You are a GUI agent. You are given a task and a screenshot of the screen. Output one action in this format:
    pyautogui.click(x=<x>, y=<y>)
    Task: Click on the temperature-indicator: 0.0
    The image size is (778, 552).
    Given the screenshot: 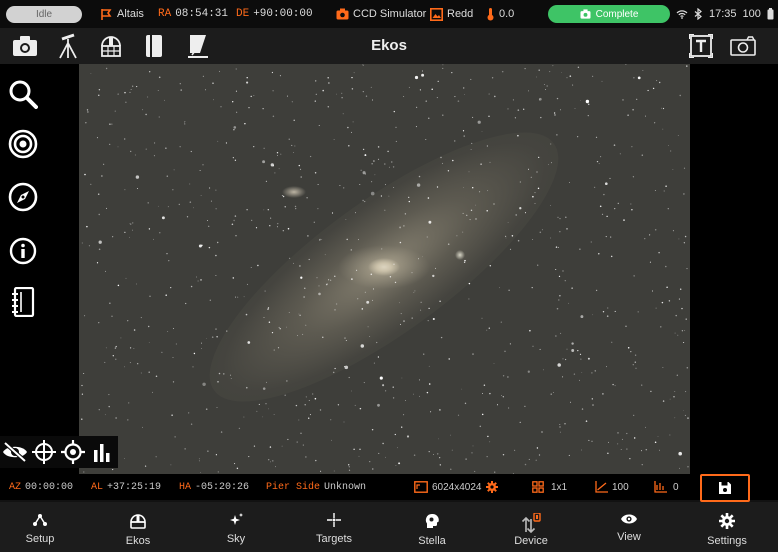 What is the action you would take?
    pyautogui.click(x=500, y=14)
    